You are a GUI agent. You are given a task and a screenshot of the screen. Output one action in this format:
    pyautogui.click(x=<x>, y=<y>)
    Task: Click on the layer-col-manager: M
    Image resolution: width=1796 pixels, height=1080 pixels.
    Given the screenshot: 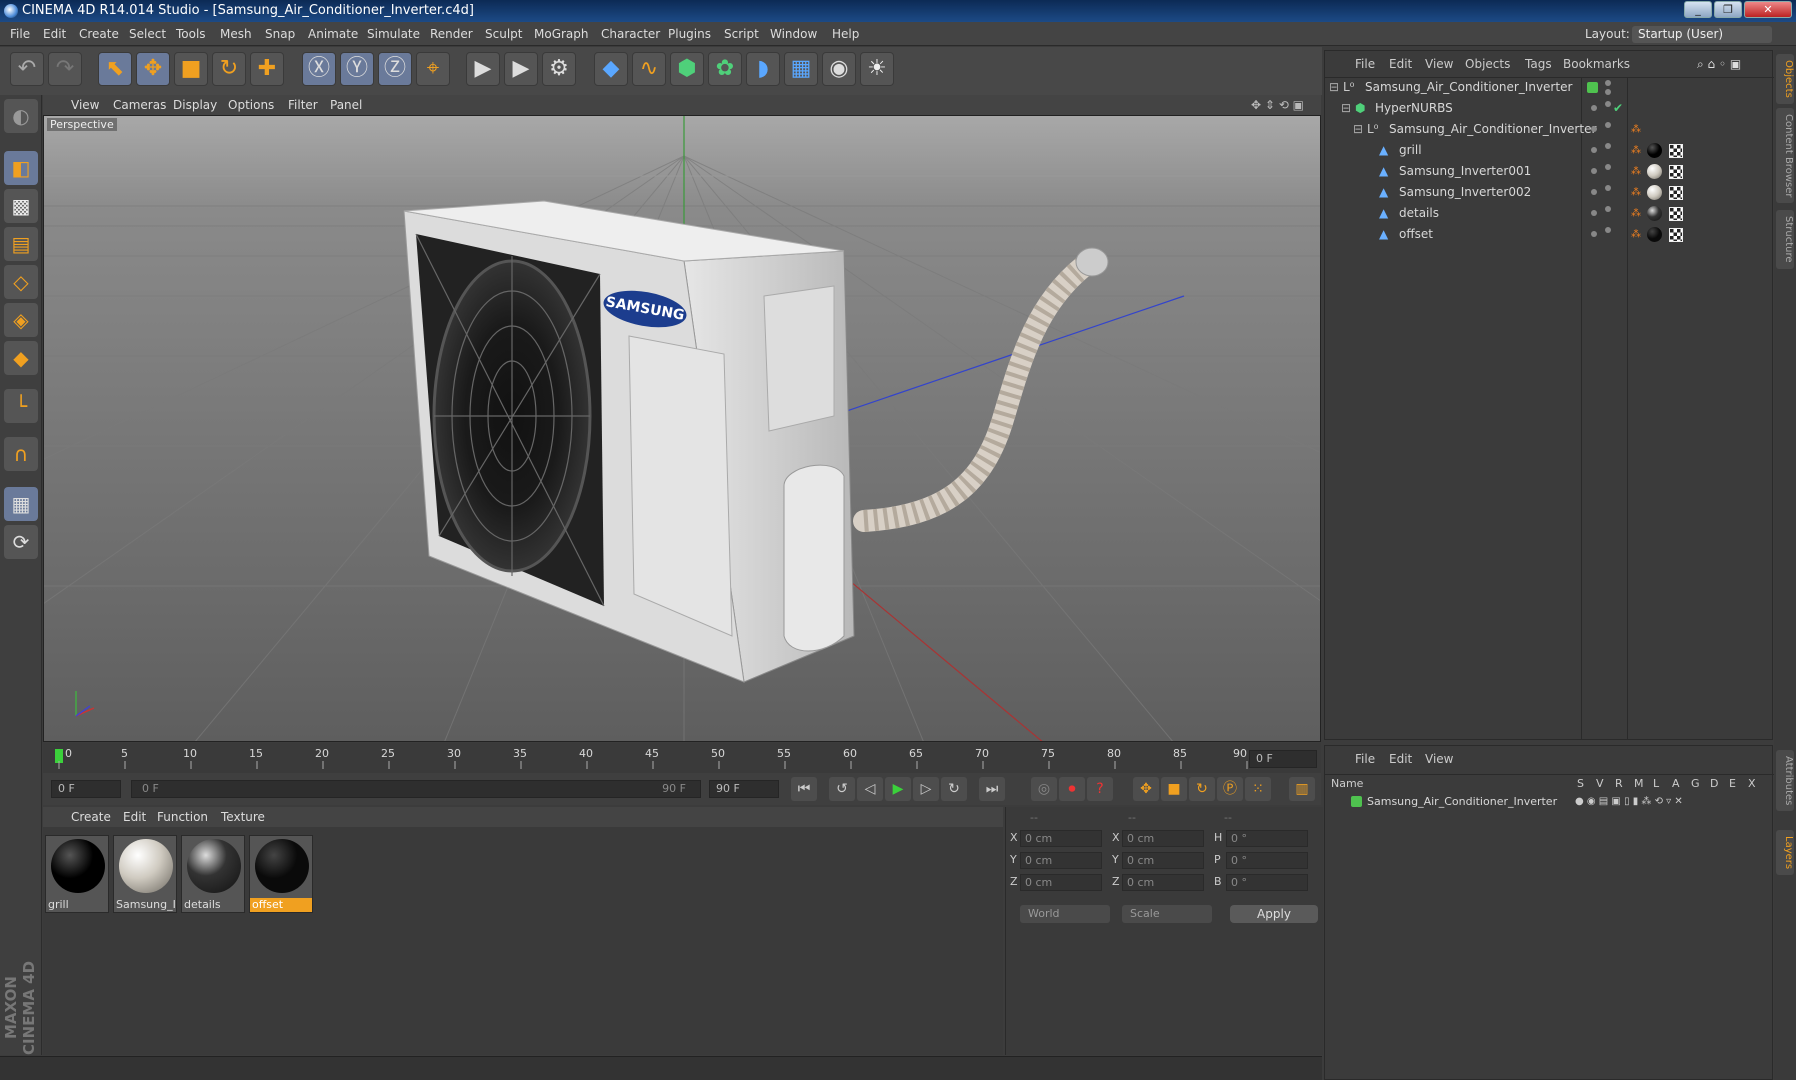 What is the action you would take?
    pyautogui.click(x=1639, y=783)
    